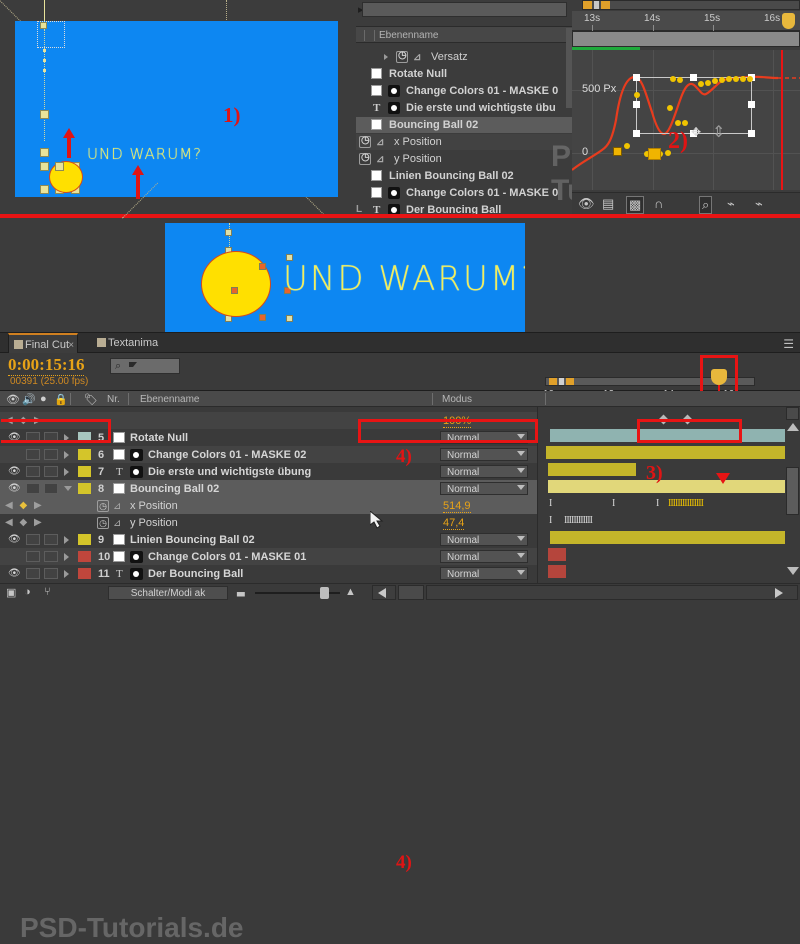  What do you see at coordinates (464, 125) in the screenshot?
I see `list-item-selected: Bouncing Ball 02` at bounding box center [464, 125].